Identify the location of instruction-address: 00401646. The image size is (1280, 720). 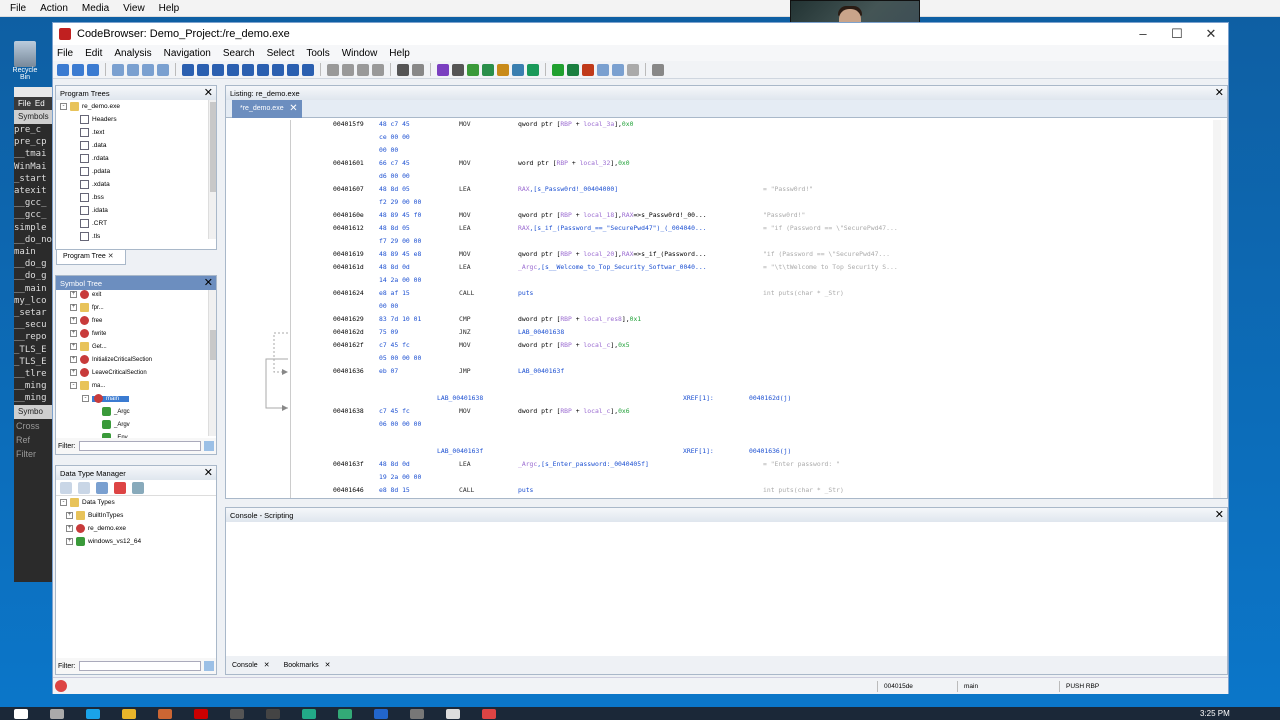
(348, 490).